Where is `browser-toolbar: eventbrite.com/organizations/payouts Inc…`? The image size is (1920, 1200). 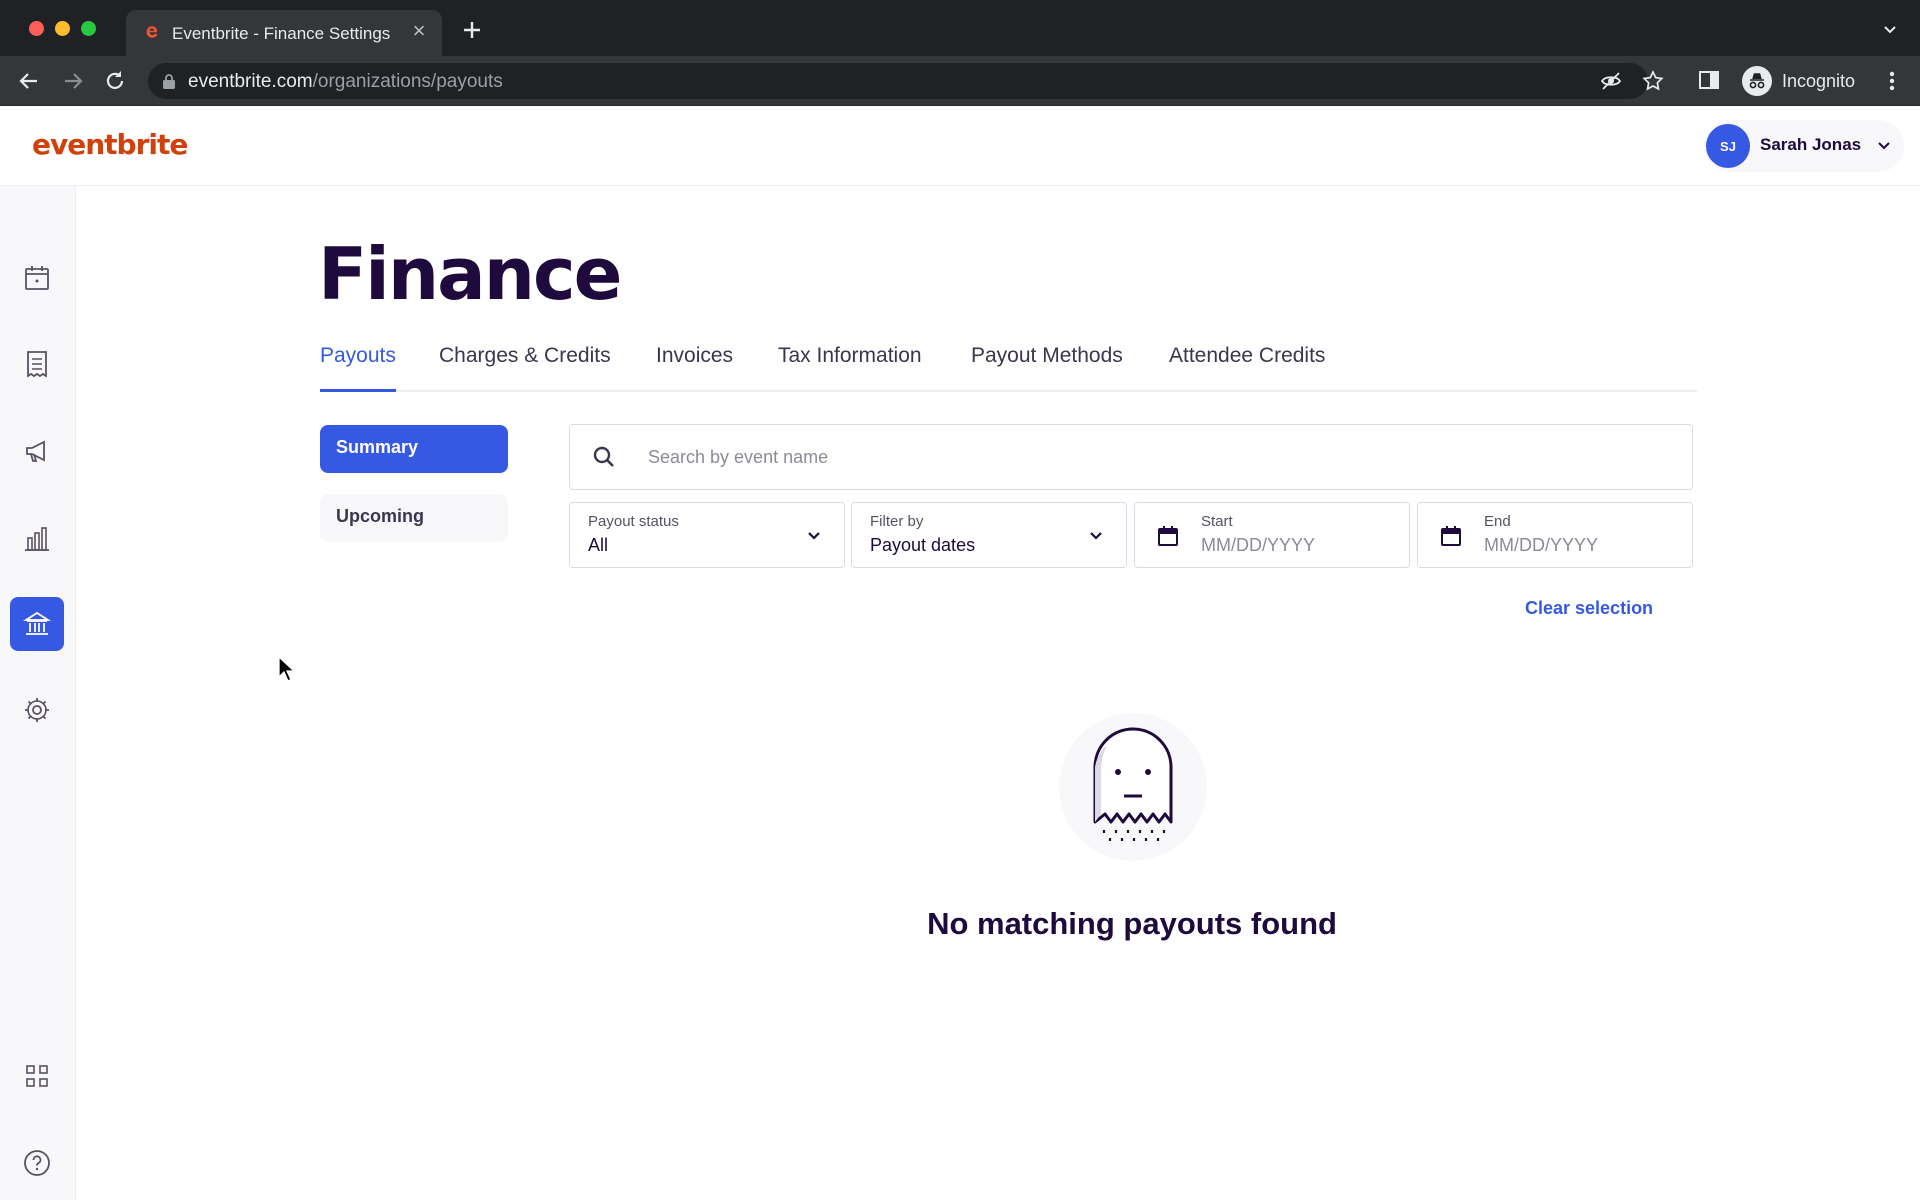
browser-toolbar: eventbrite.com/organizations/payouts Inc… is located at coordinates (960, 81).